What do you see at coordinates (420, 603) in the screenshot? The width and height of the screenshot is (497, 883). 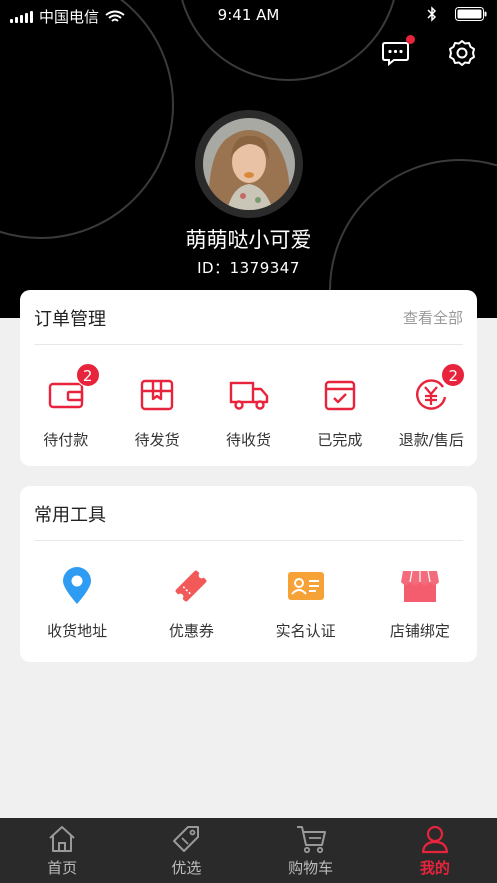 I see `tool-store-binding: 店铺绑定` at bounding box center [420, 603].